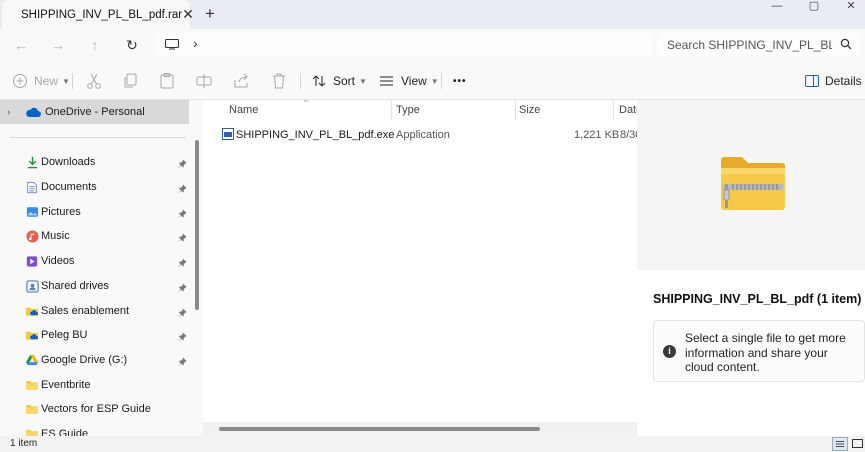 Image resolution: width=865 pixels, height=452 pixels. I want to click on tab-close-button: ✕, so click(188, 14).